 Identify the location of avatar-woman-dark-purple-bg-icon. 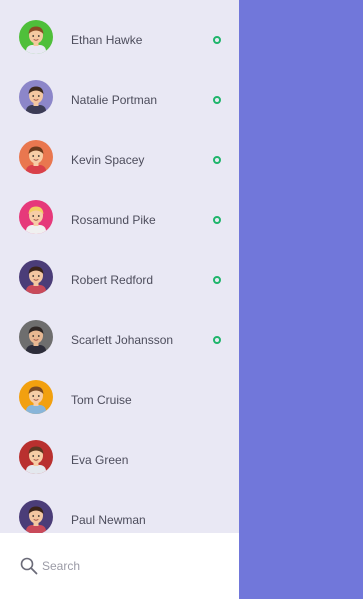
(36, 277).